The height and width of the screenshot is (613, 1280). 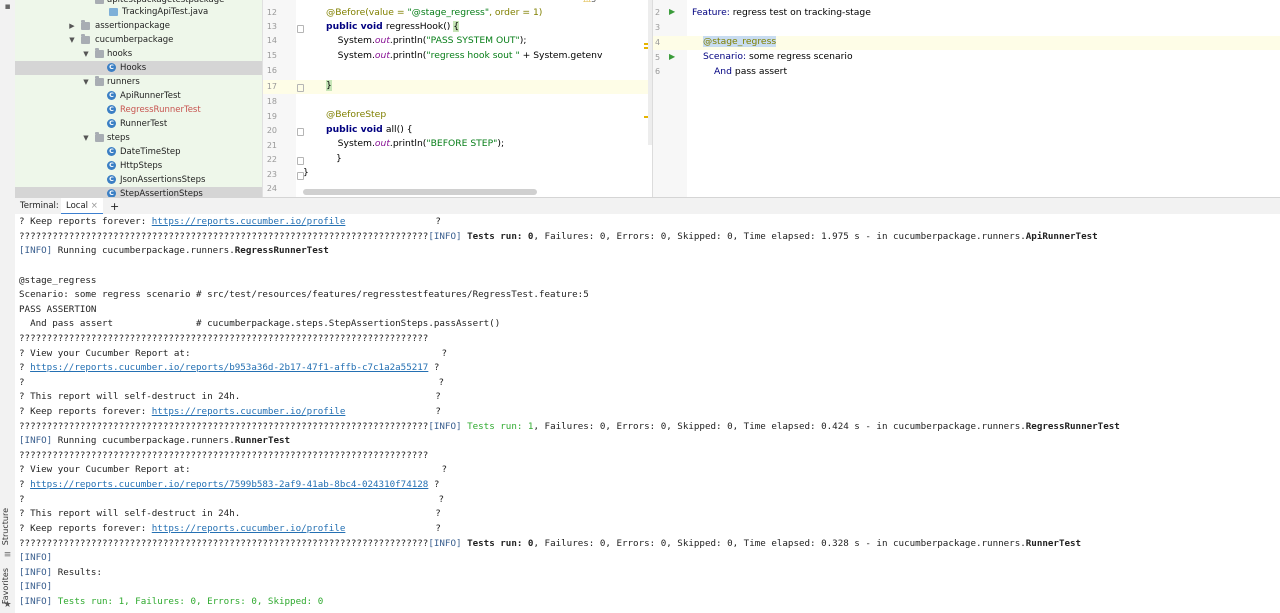 I want to click on tree-item: C RunnerTest, so click(x=138, y=124).